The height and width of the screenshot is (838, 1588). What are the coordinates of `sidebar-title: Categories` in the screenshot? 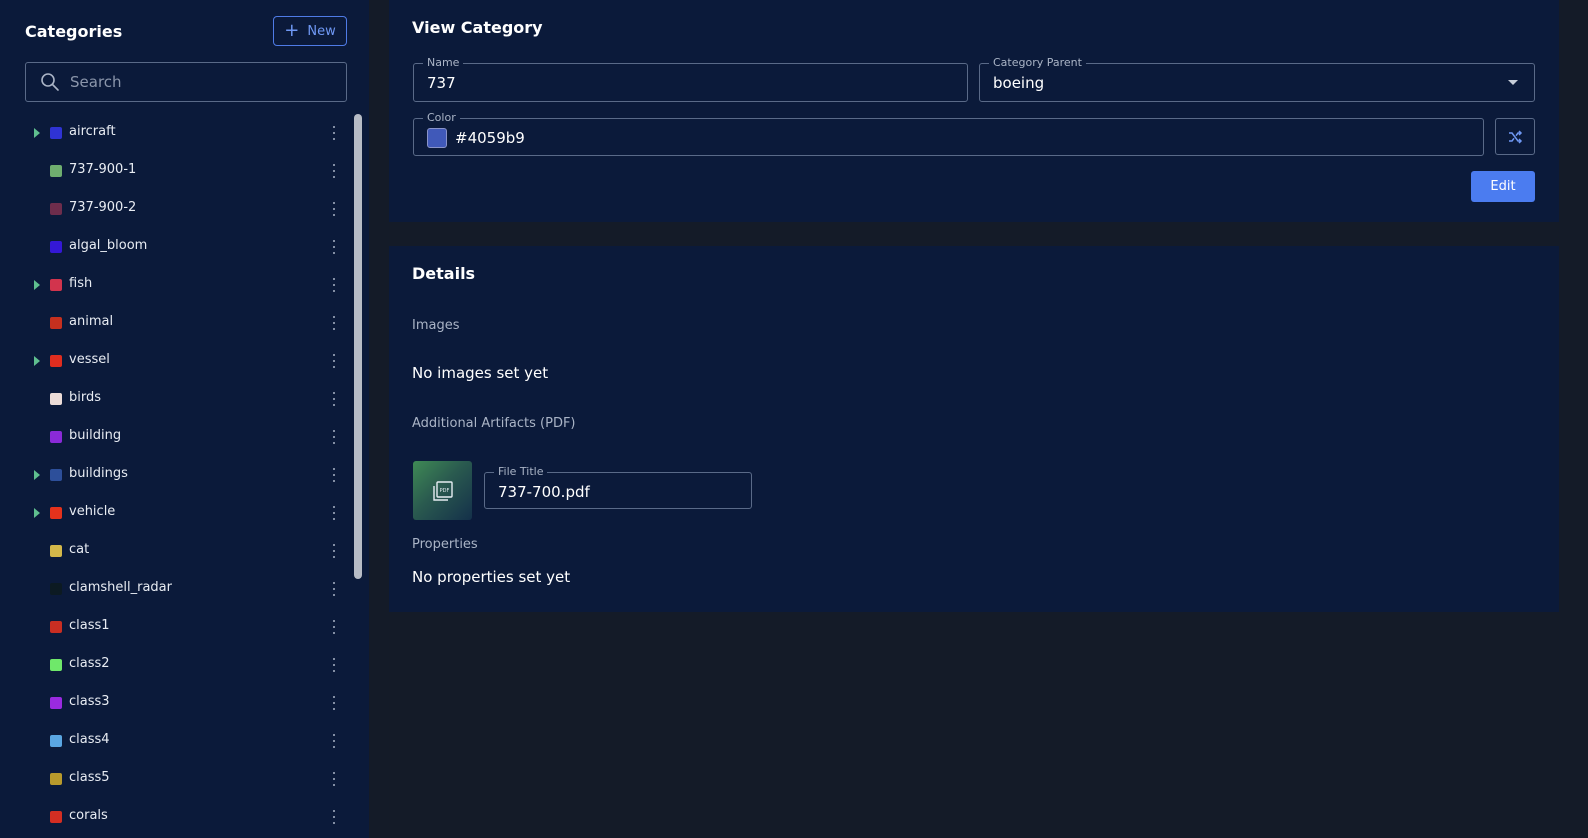 It's located at (74, 31).